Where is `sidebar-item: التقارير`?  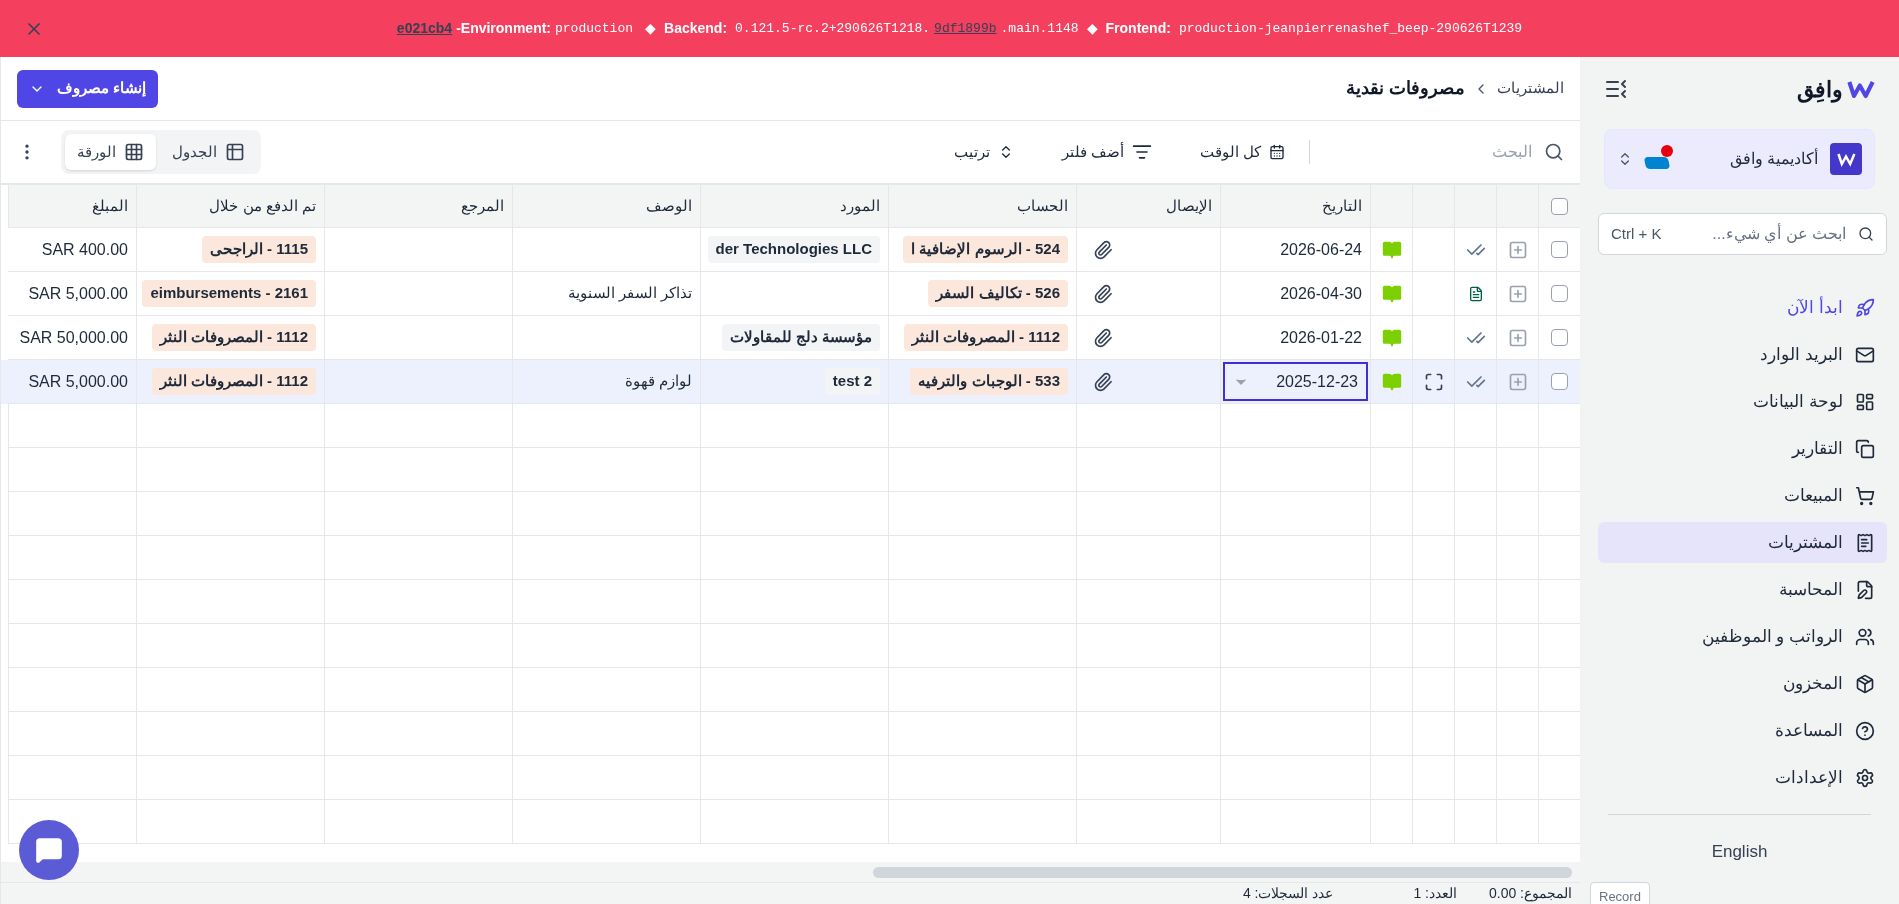 sidebar-item: التقارير is located at coordinates (1742, 448).